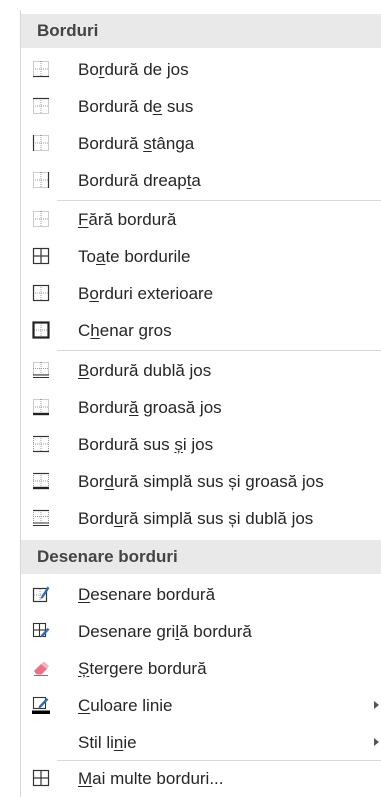  Describe the element at coordinates (41, 705) in the screenshot. I see `line-color-icon` at that location.